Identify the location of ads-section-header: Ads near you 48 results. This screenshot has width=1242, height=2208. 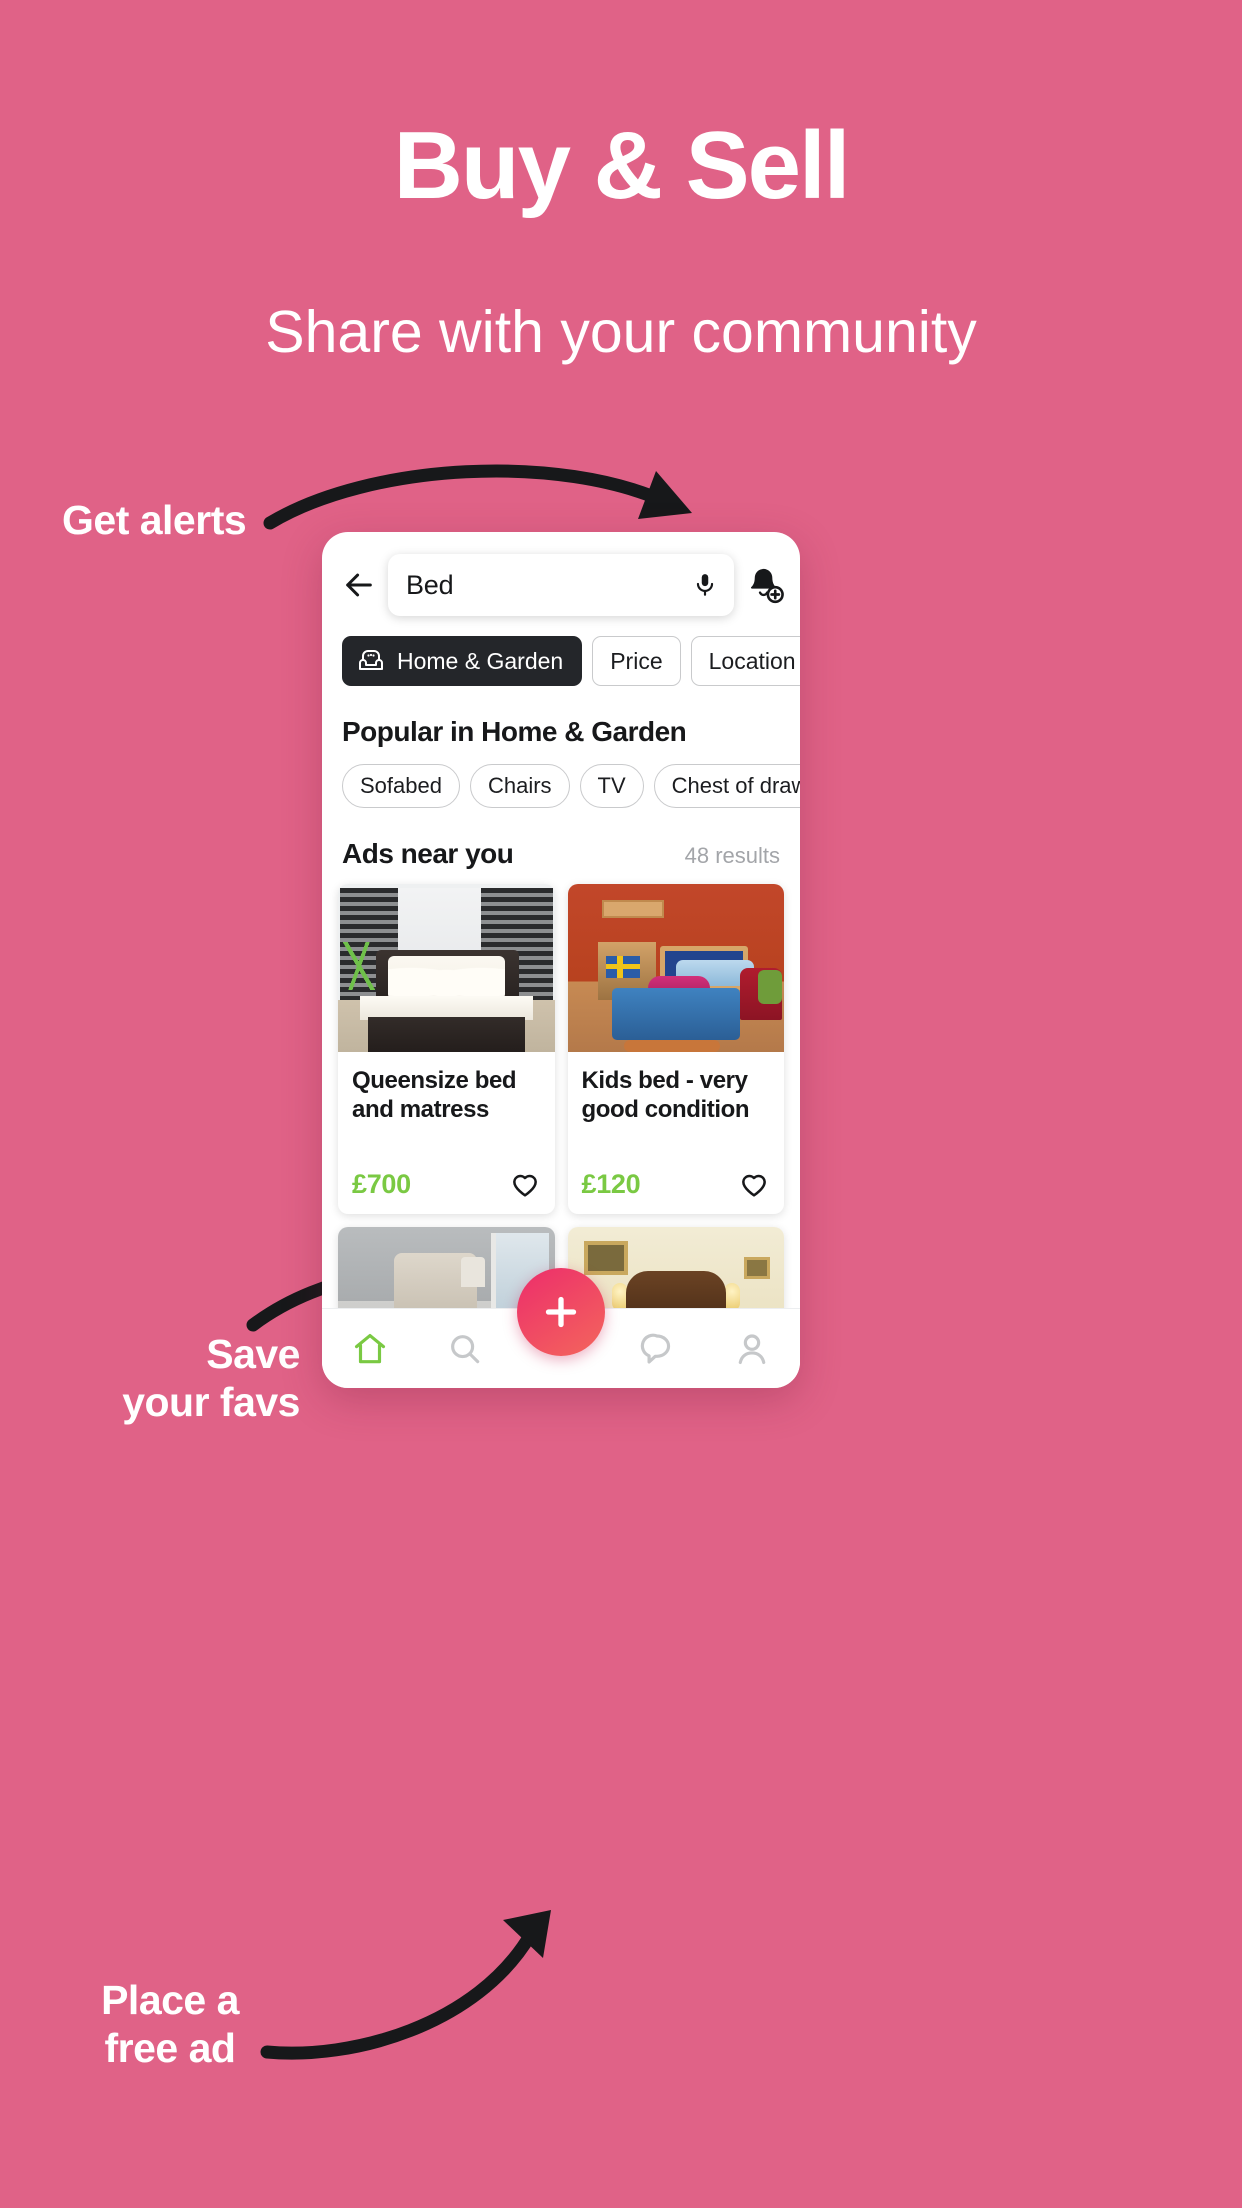
(561, 839).